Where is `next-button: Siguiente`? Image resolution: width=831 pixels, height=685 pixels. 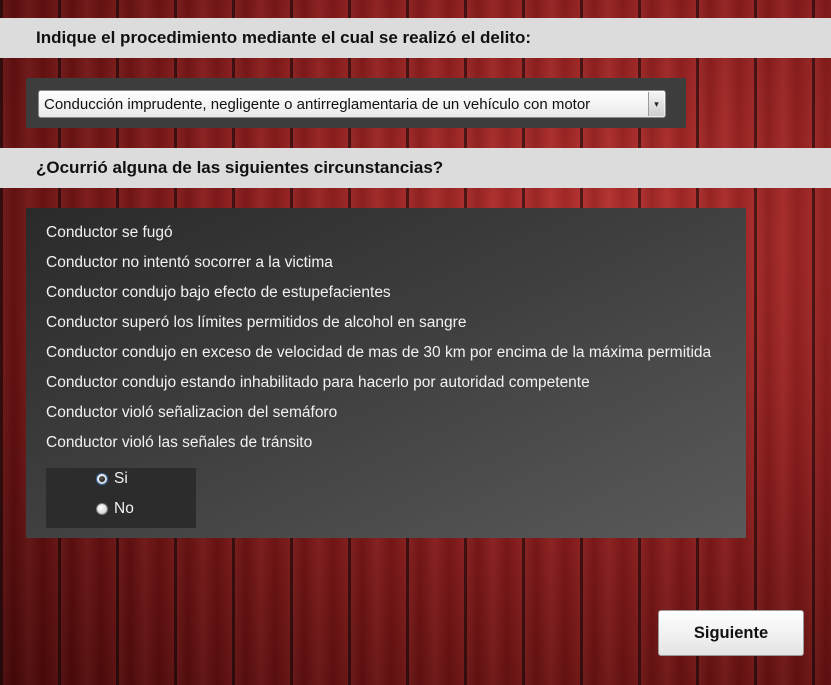 next-button: Siguiente is located at coordinates (731, 633).